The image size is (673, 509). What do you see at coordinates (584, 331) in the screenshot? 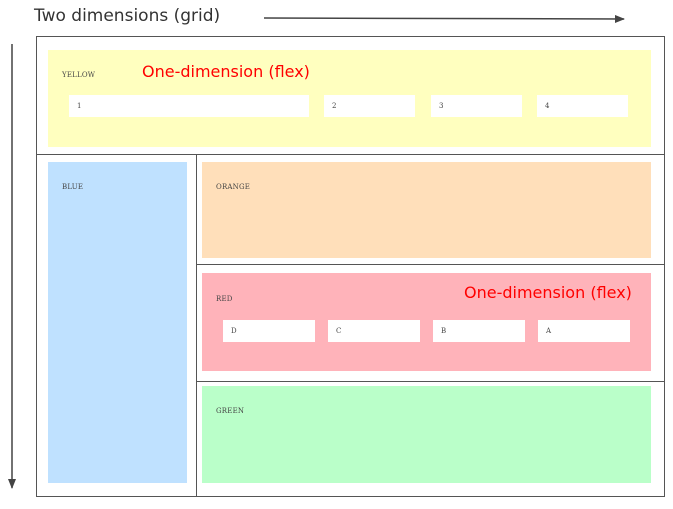
I see `red-item-a: A` at bounding box center [584, 331].